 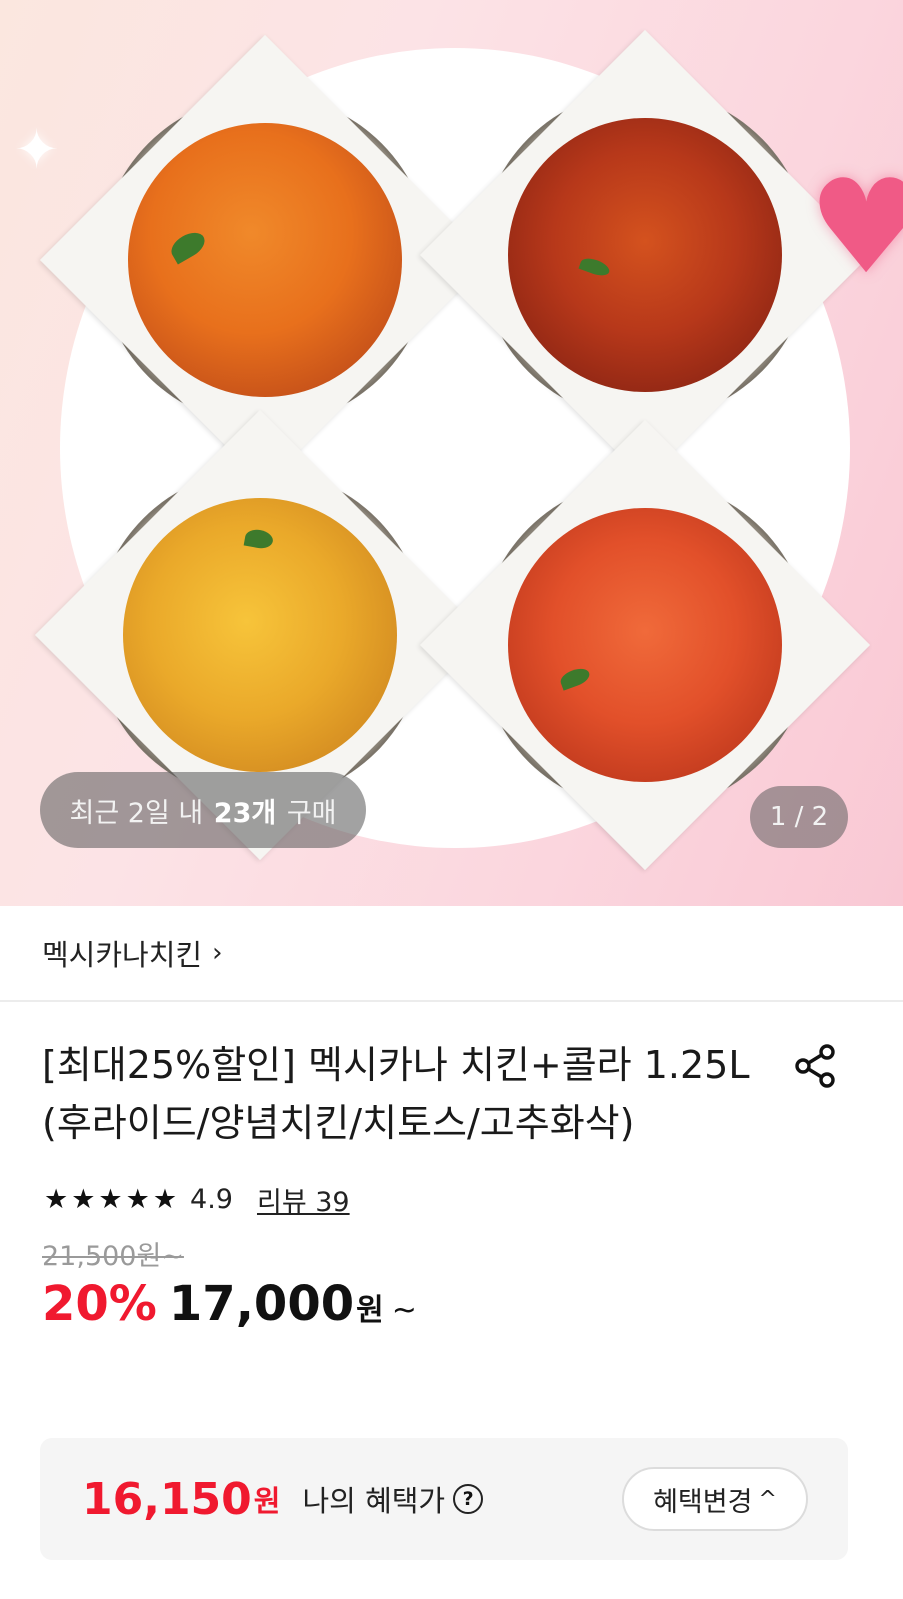 What do you see at coordinates (99, 1304) in the screenshot?
I see `discount-percent: 20%` at bounding box center [99, 1304].